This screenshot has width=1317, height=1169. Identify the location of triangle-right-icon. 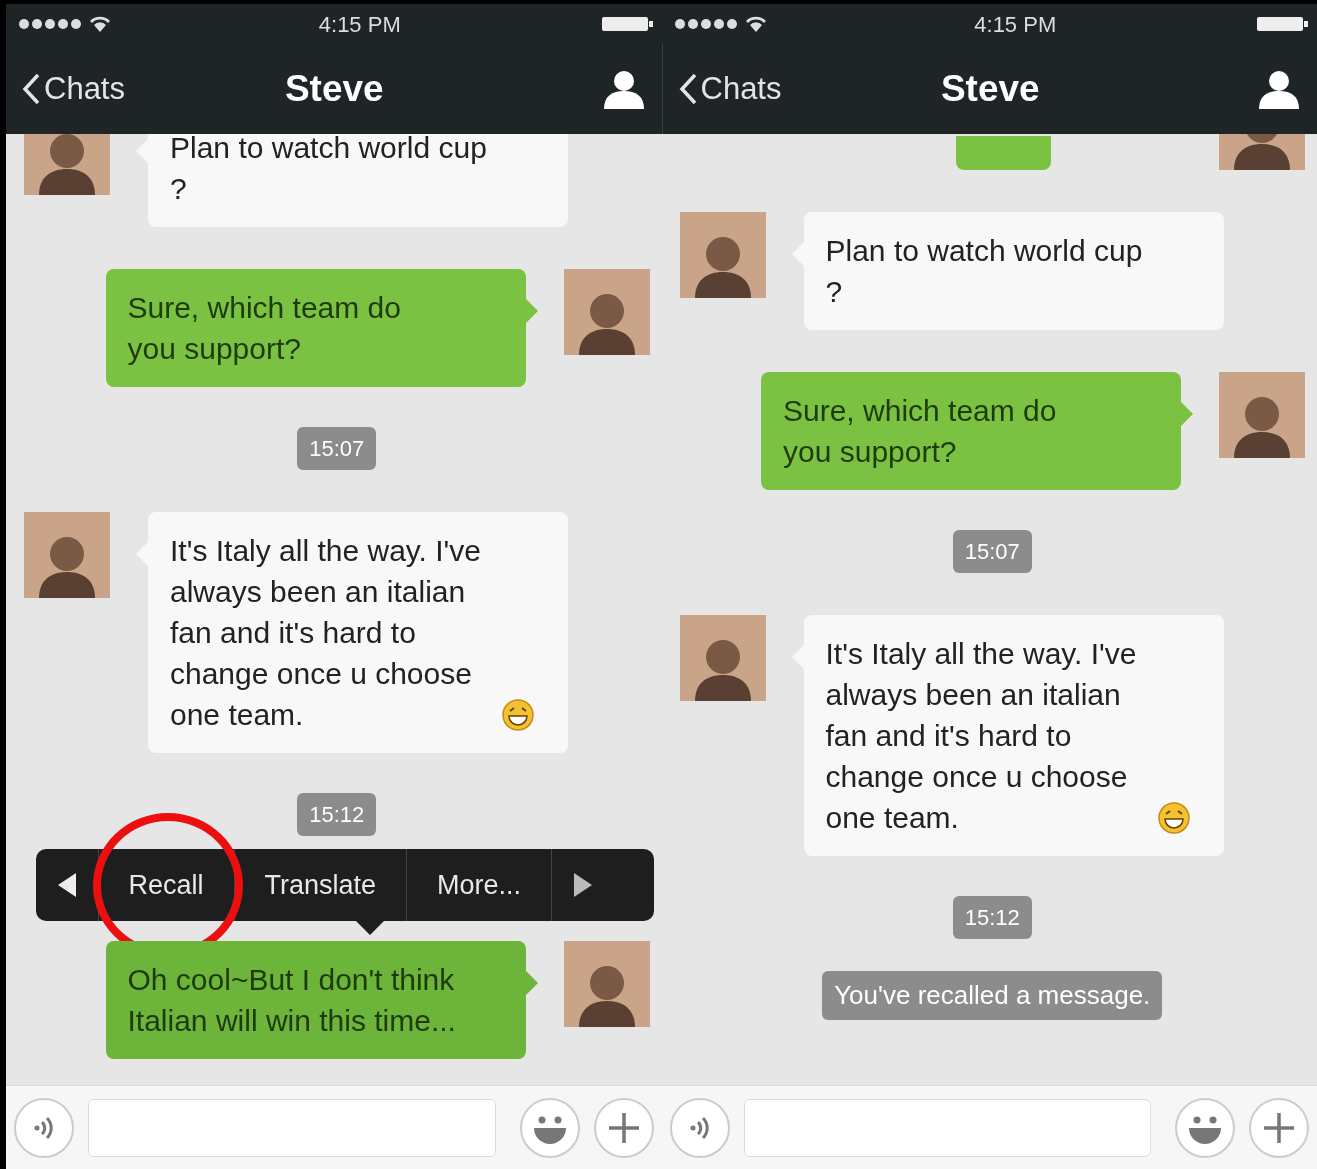
(582, 885).